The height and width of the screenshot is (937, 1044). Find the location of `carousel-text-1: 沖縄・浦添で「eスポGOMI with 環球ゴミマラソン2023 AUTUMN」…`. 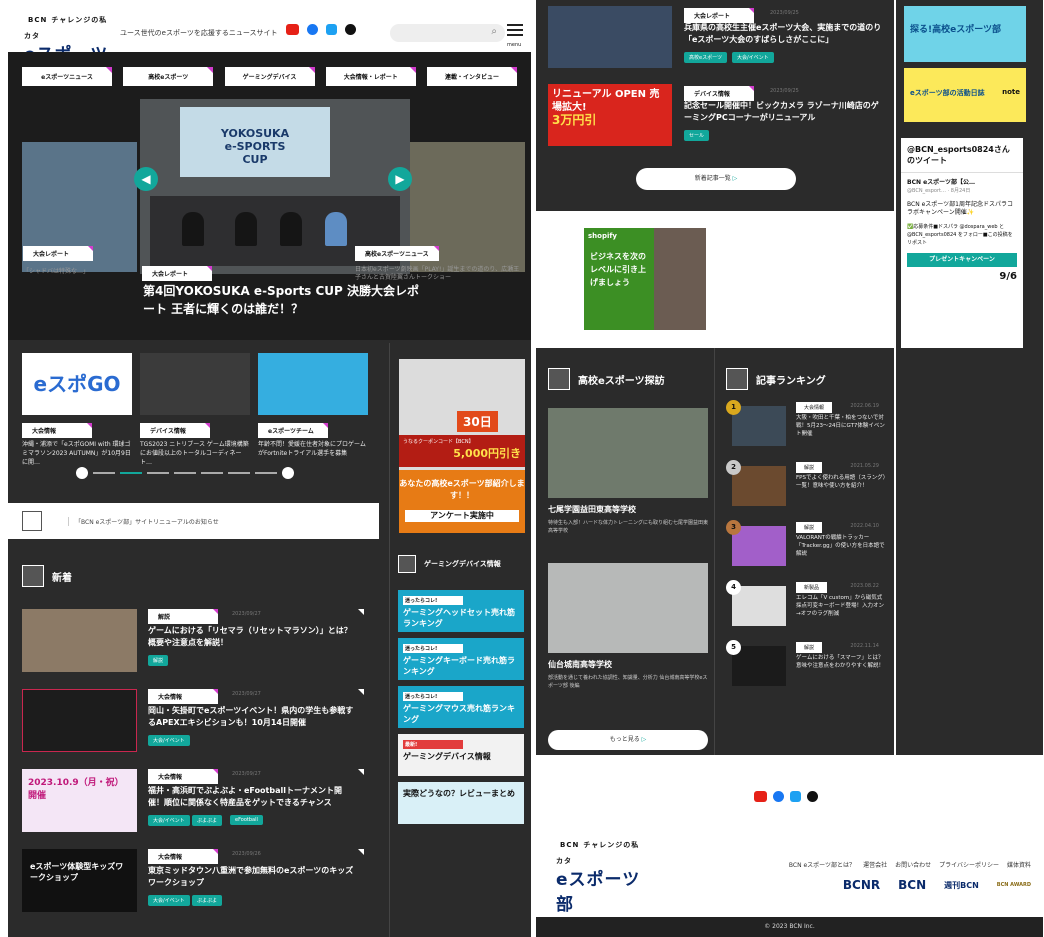

carousel-text-1: 沖縄・浦添で「eスポGOMI with 環球ゴミマラソン2023 AUTUMN」… is located at coordinates (78, 453).